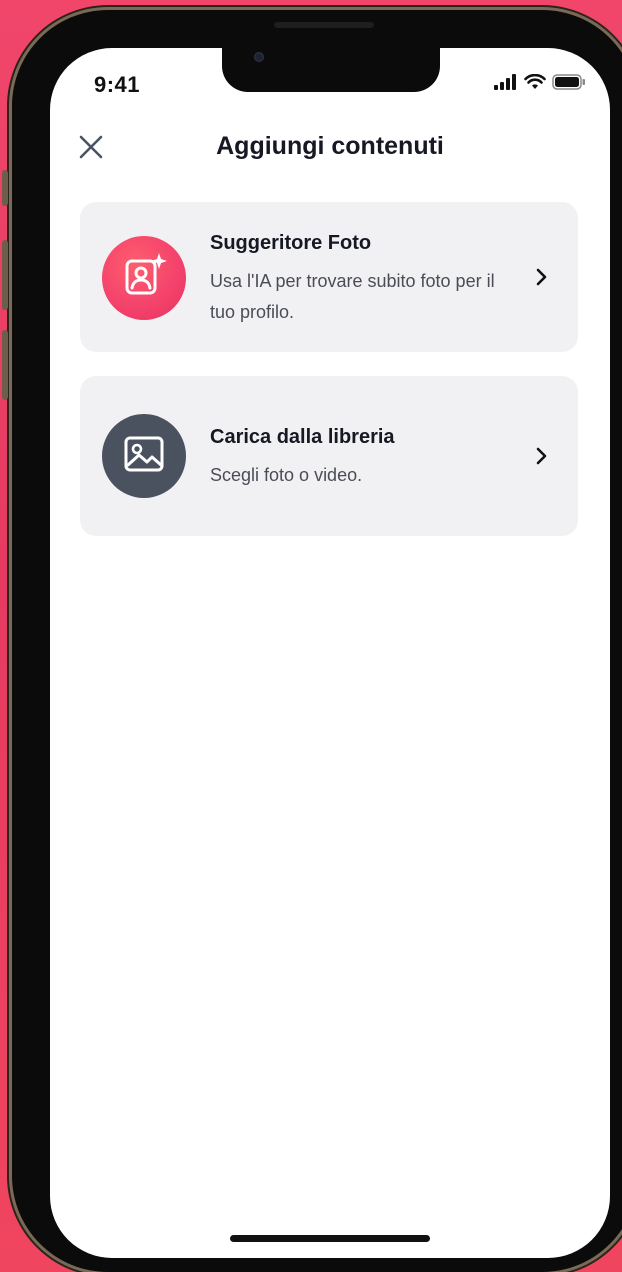 The width and height of the screenshot is (622, 1272). I want to click on side-button-volume-down, so click(5, 365).